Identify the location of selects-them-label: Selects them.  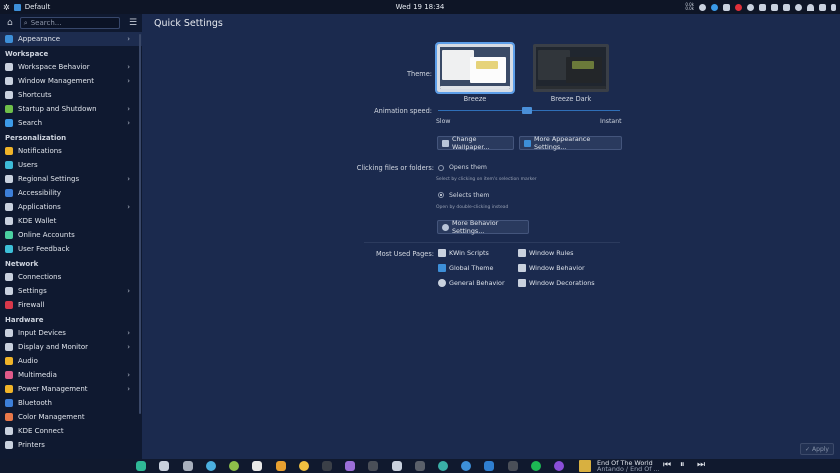
(469, 195).